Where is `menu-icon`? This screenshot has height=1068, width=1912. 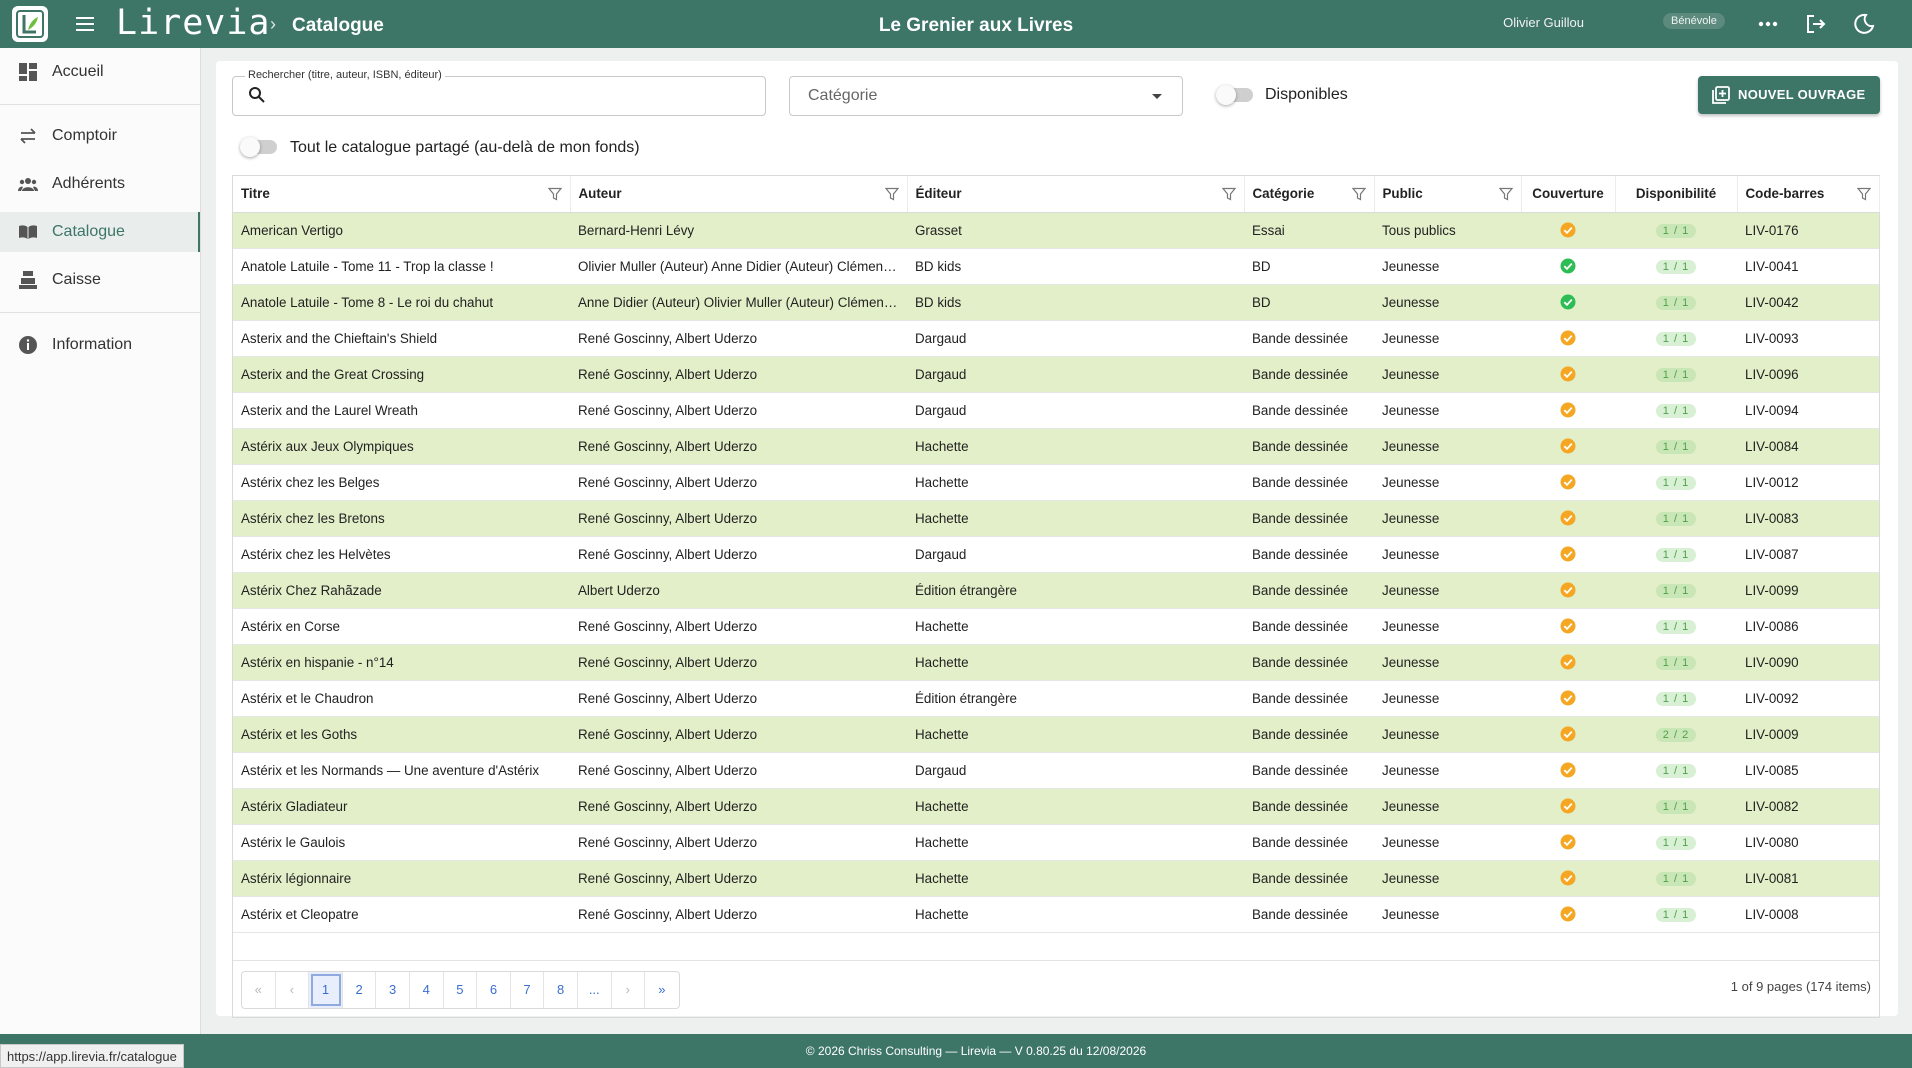
menu-icon is located at coordinates (85, 24).